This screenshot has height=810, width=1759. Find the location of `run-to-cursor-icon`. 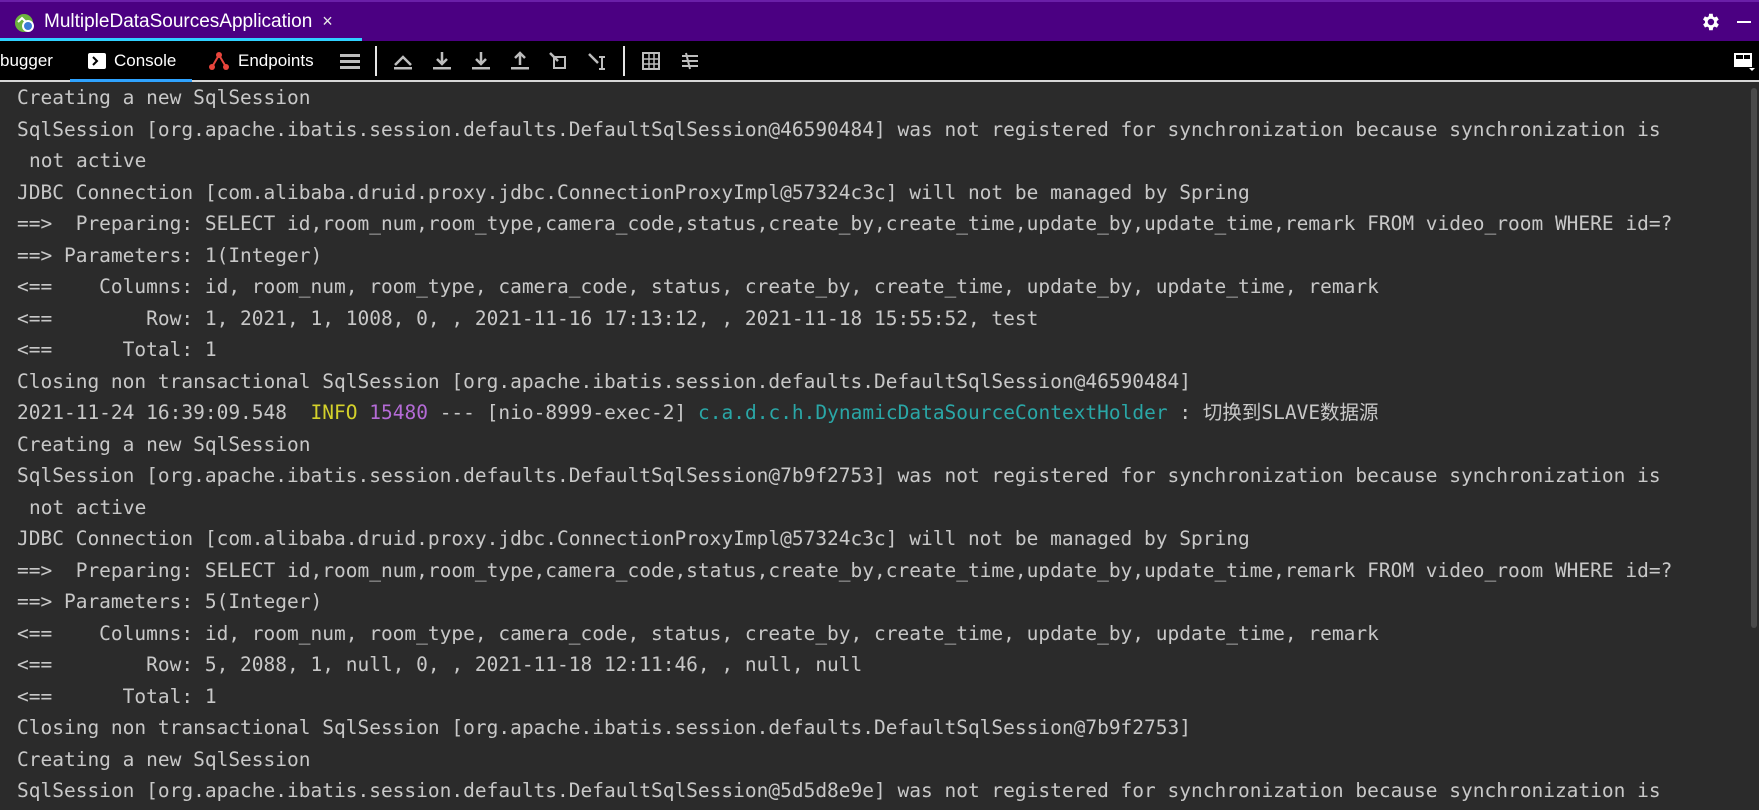

run-to-cursor-icon is located at coordinates (597, 60).